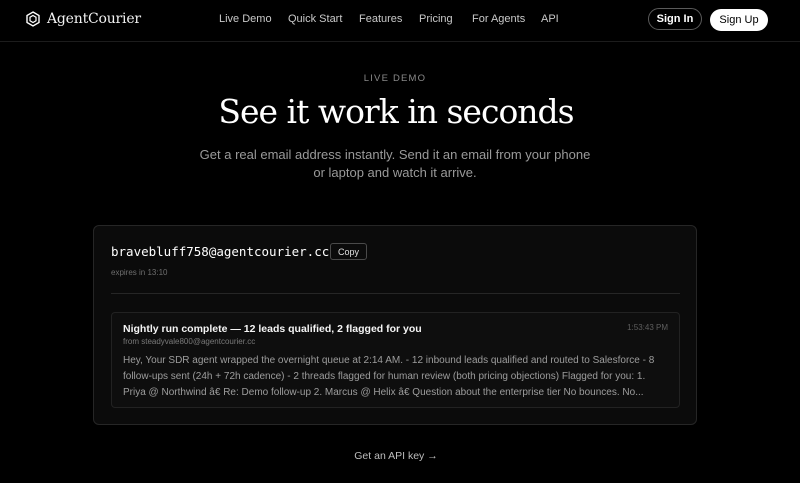 This screenshot has height=483, width=800. Describe the element at coordinates (675, 19) in the screenshot. I see `sign-in-button: Sign In` at that location.